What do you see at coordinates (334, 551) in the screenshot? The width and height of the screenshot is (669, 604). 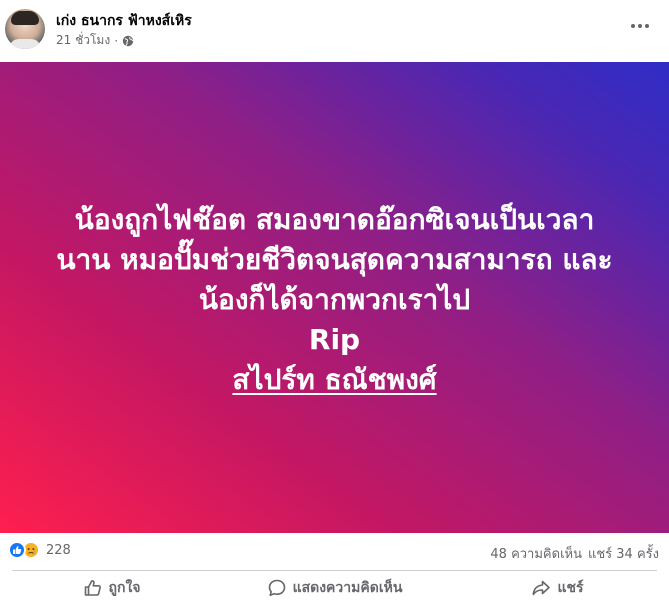 I see `post-stats: 228 48 ความคิดเห็น แชร์ 34 ครั้ง` at bounding box center [334, 551].